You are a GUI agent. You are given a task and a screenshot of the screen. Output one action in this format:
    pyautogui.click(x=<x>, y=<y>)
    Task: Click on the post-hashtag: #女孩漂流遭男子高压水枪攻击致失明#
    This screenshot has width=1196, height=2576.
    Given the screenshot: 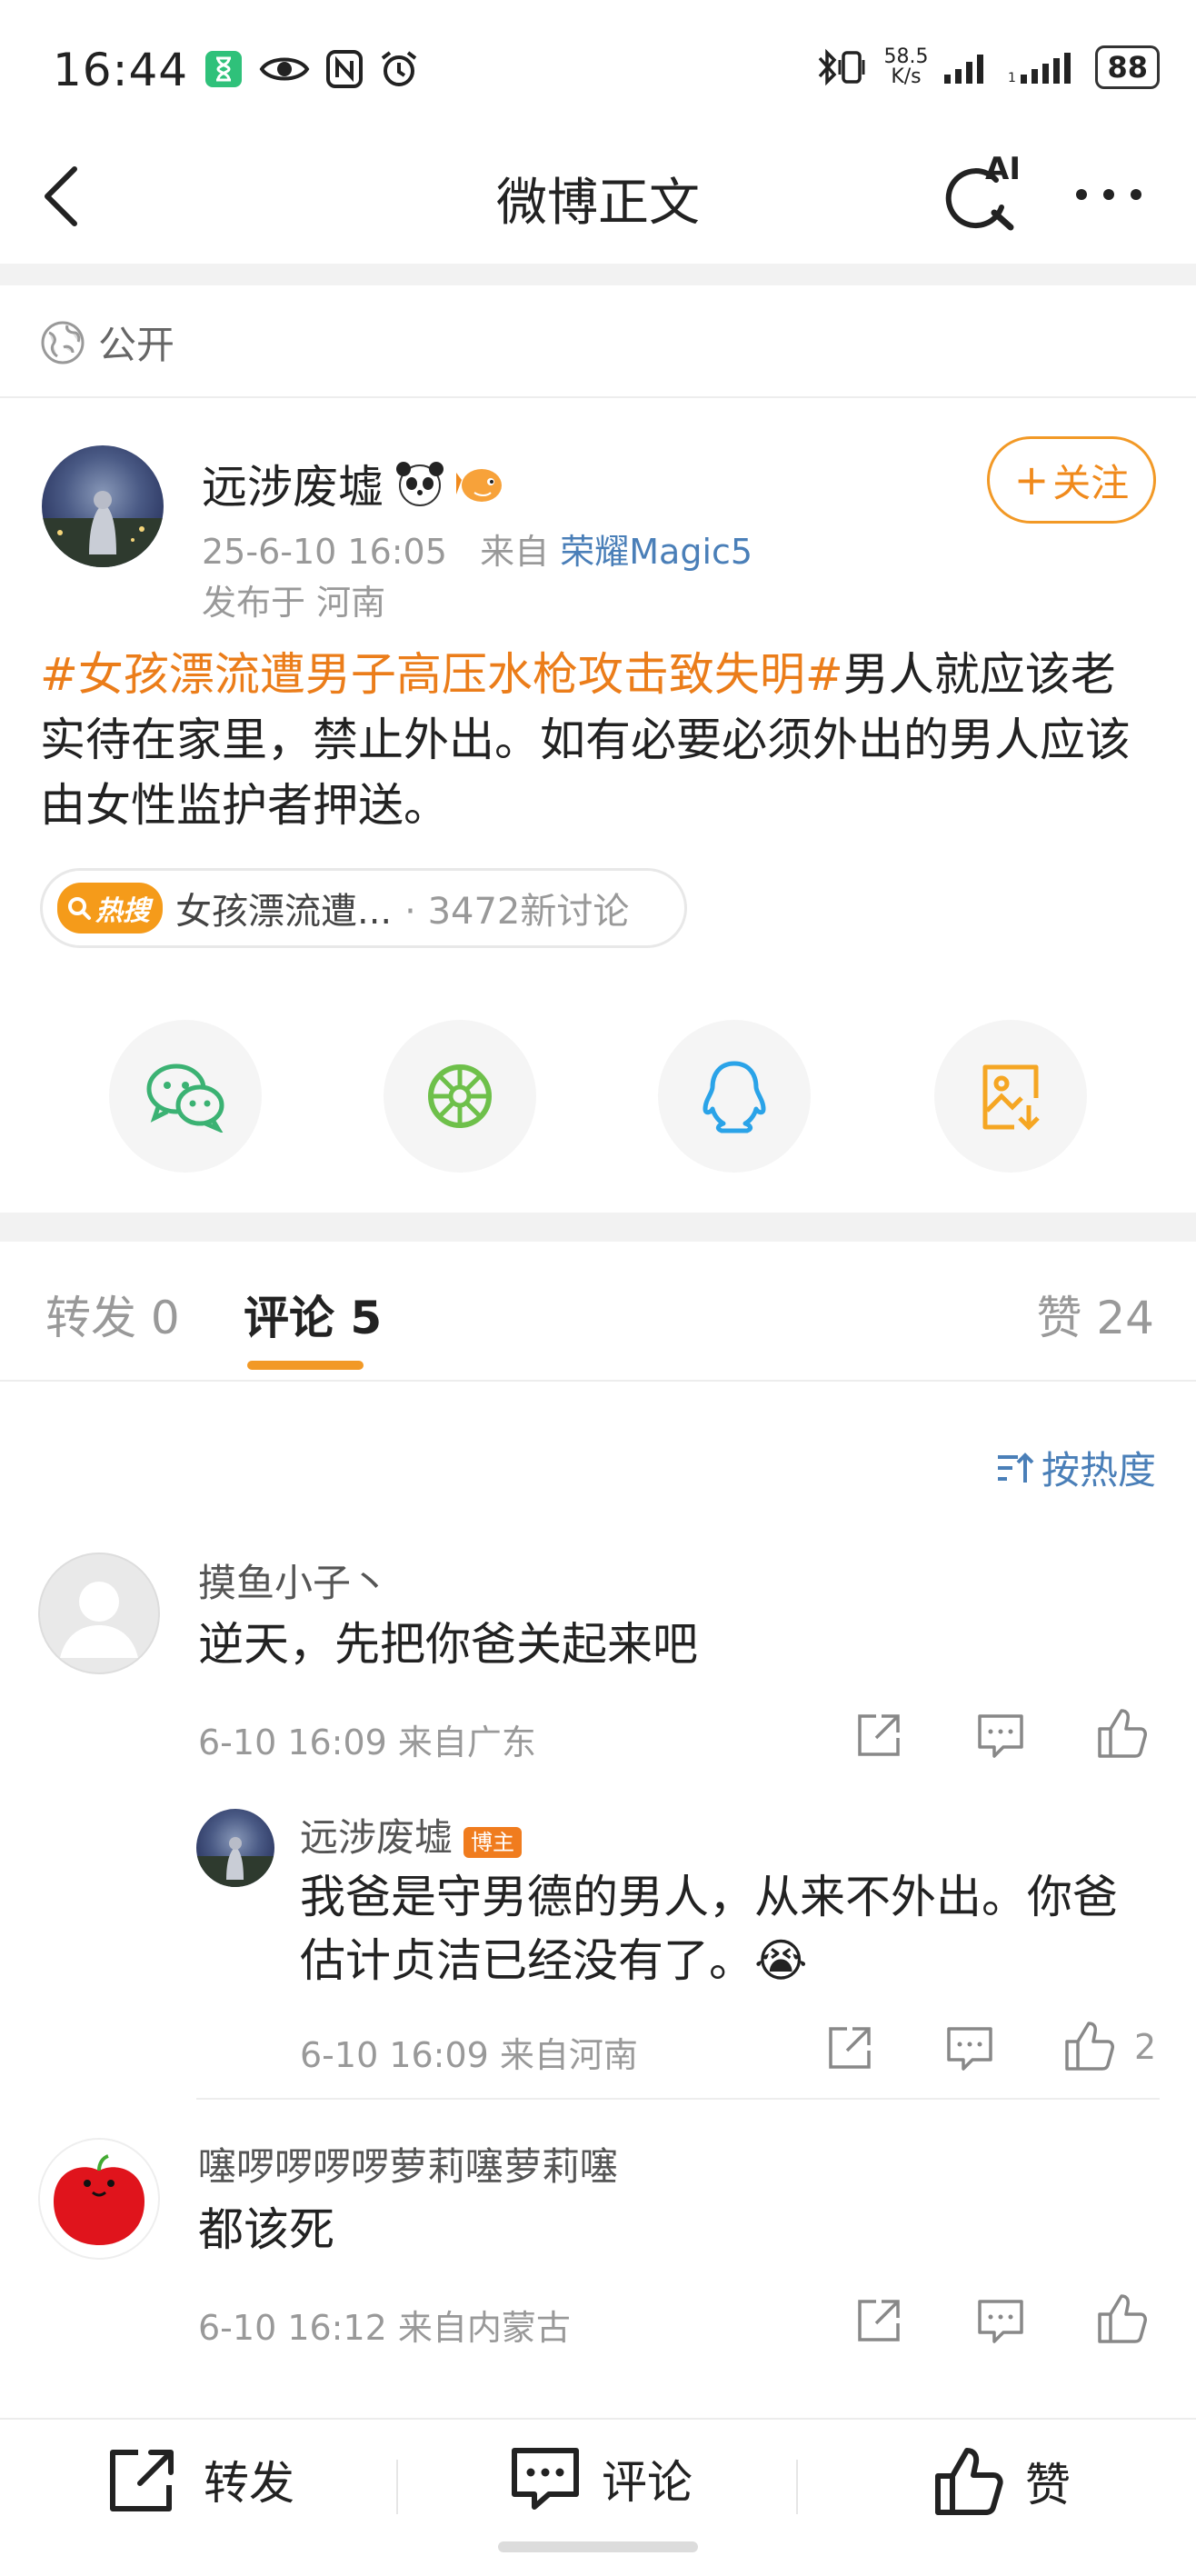 What is the action you would take?
    pyautogui.click(x=441, y=674)
    